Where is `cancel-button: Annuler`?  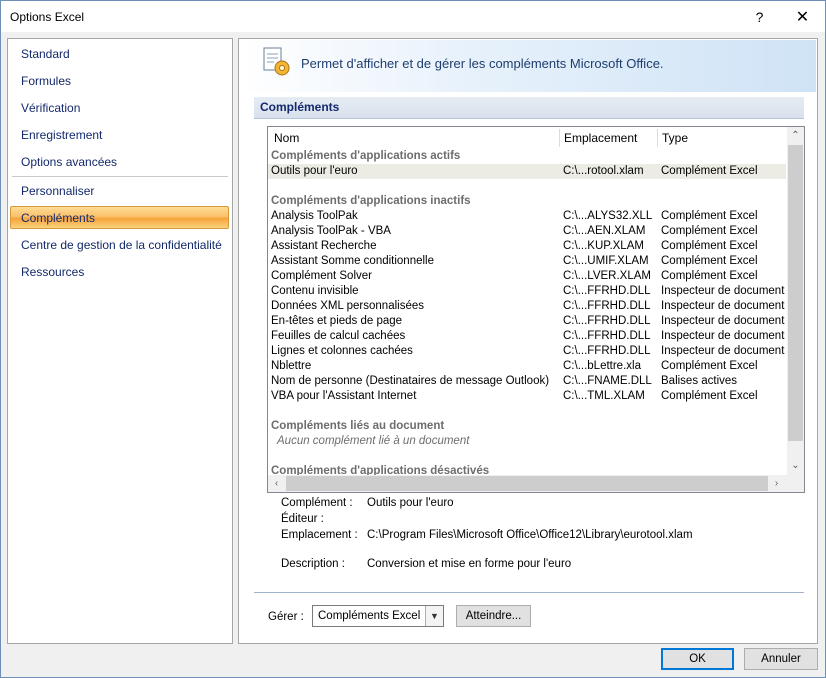 cancel-button: Annuler is located at coordinates (781, 659).